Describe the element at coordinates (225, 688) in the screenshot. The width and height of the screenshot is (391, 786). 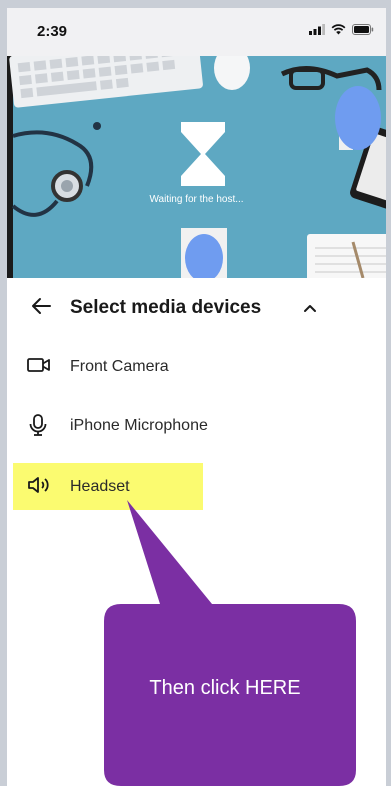
I see `callout-text: Then click HERE` at that location.